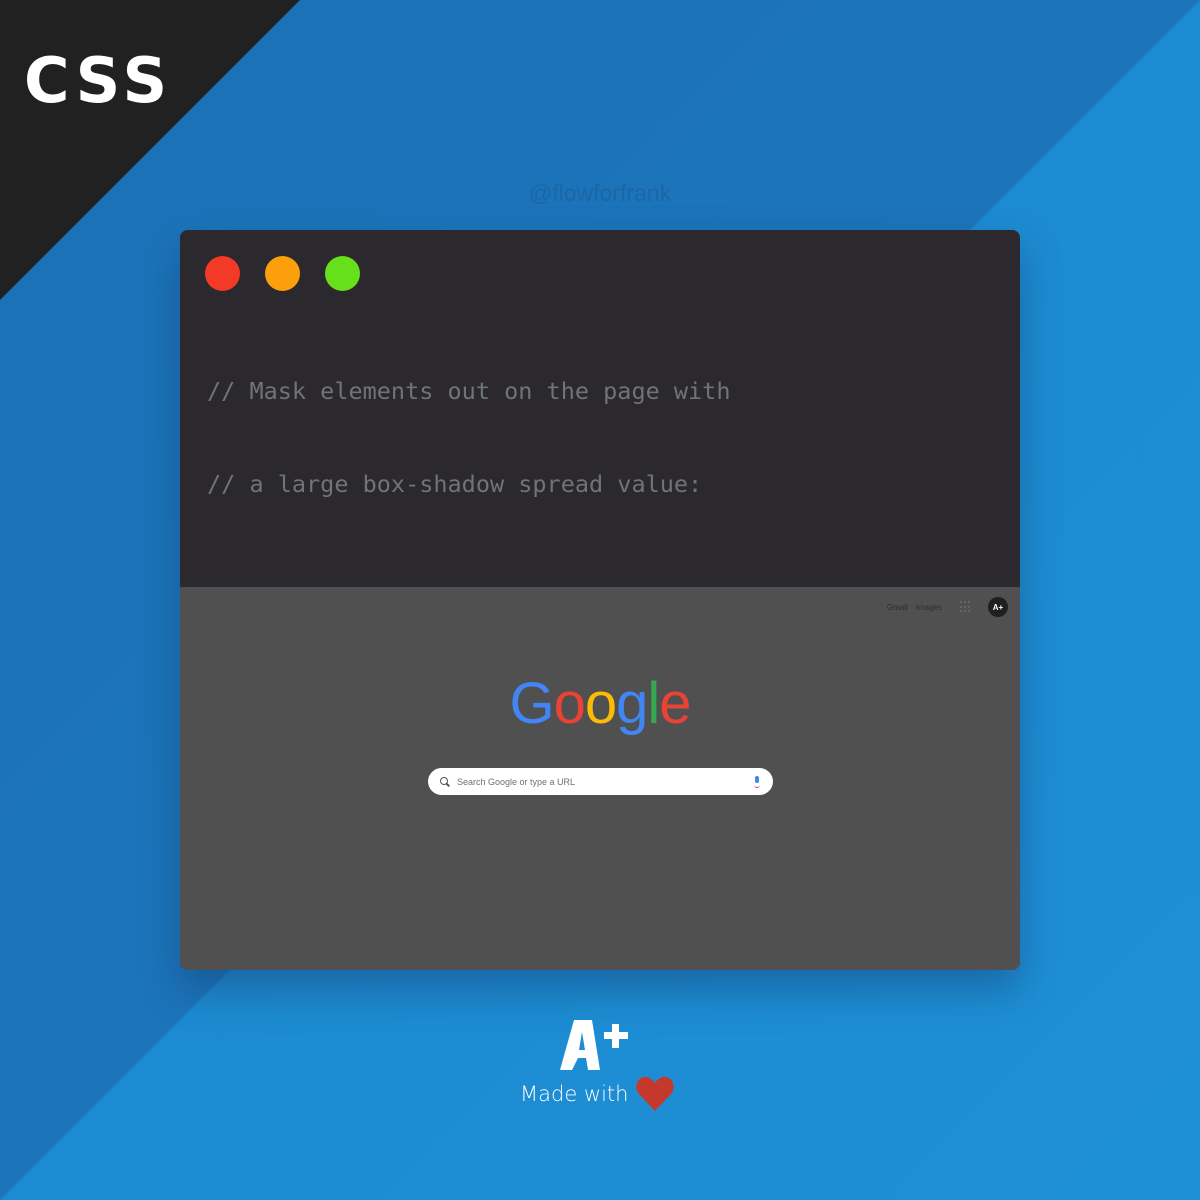  I want to click on aplus-logo-icon, so click(594, 1045).